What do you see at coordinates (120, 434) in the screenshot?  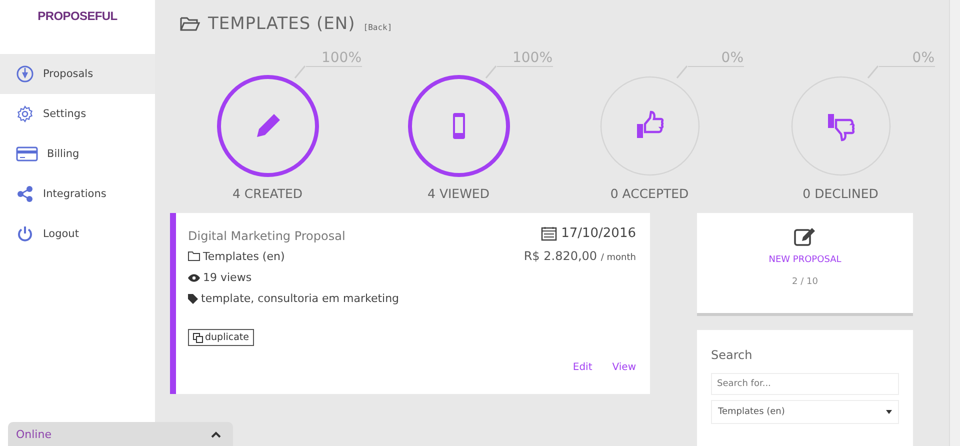 I see `chat-bar: Online` at bounding box center [120, 434].